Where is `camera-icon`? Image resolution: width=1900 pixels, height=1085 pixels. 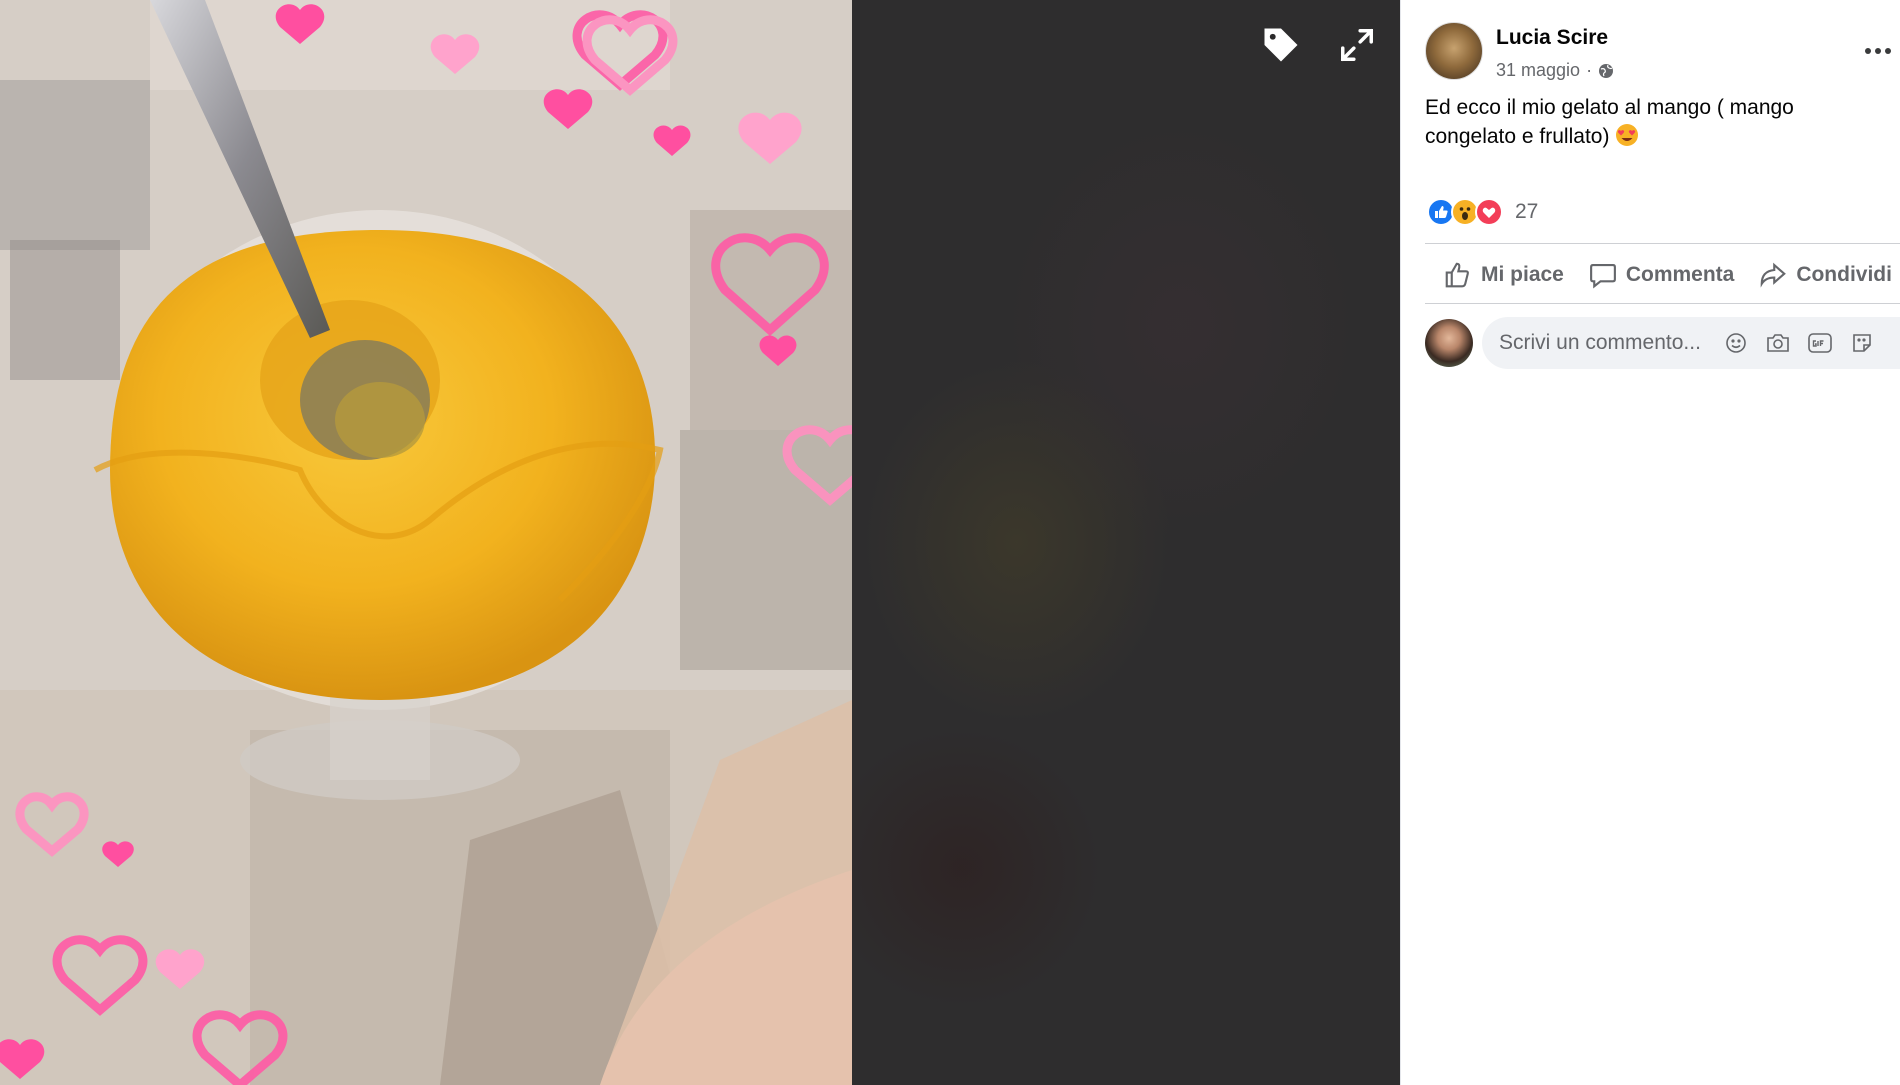
camera-icon is located at coordinates (1778, 343).